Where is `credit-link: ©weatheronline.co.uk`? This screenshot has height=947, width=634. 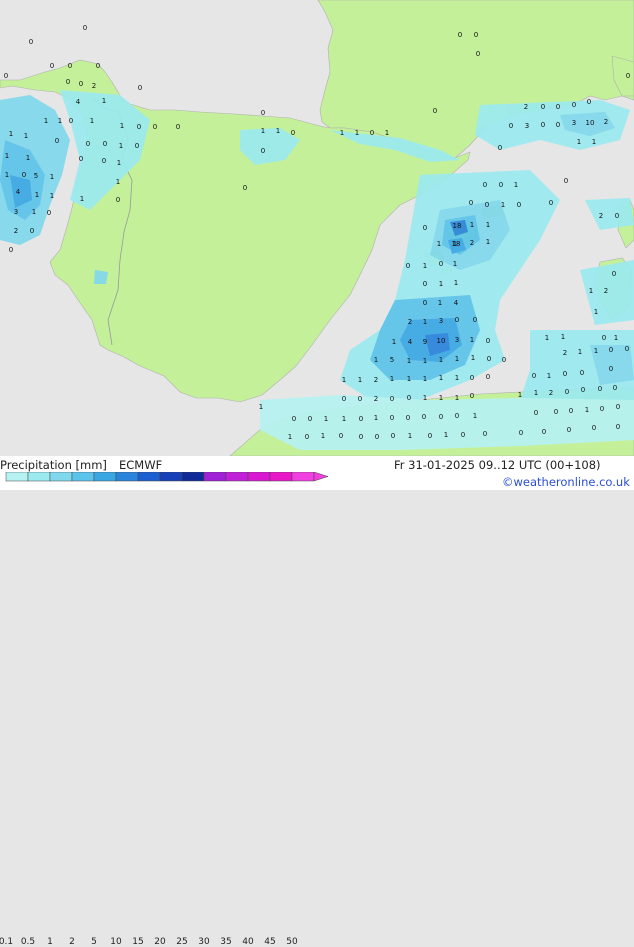
credit-link: ©weatheronline.co.uk is located at coordinates (566, 482).